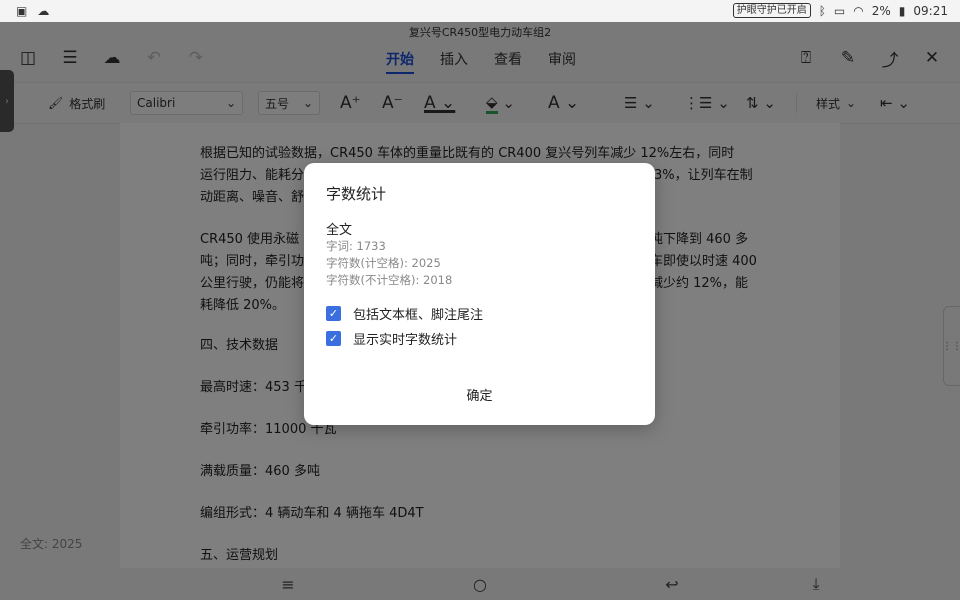 Image resolution: width=960 pixels, height=600 pixels. Describe the element at coordinates (22, 11) in the screenshot. I see `gallery-icon: ▣` at that location.